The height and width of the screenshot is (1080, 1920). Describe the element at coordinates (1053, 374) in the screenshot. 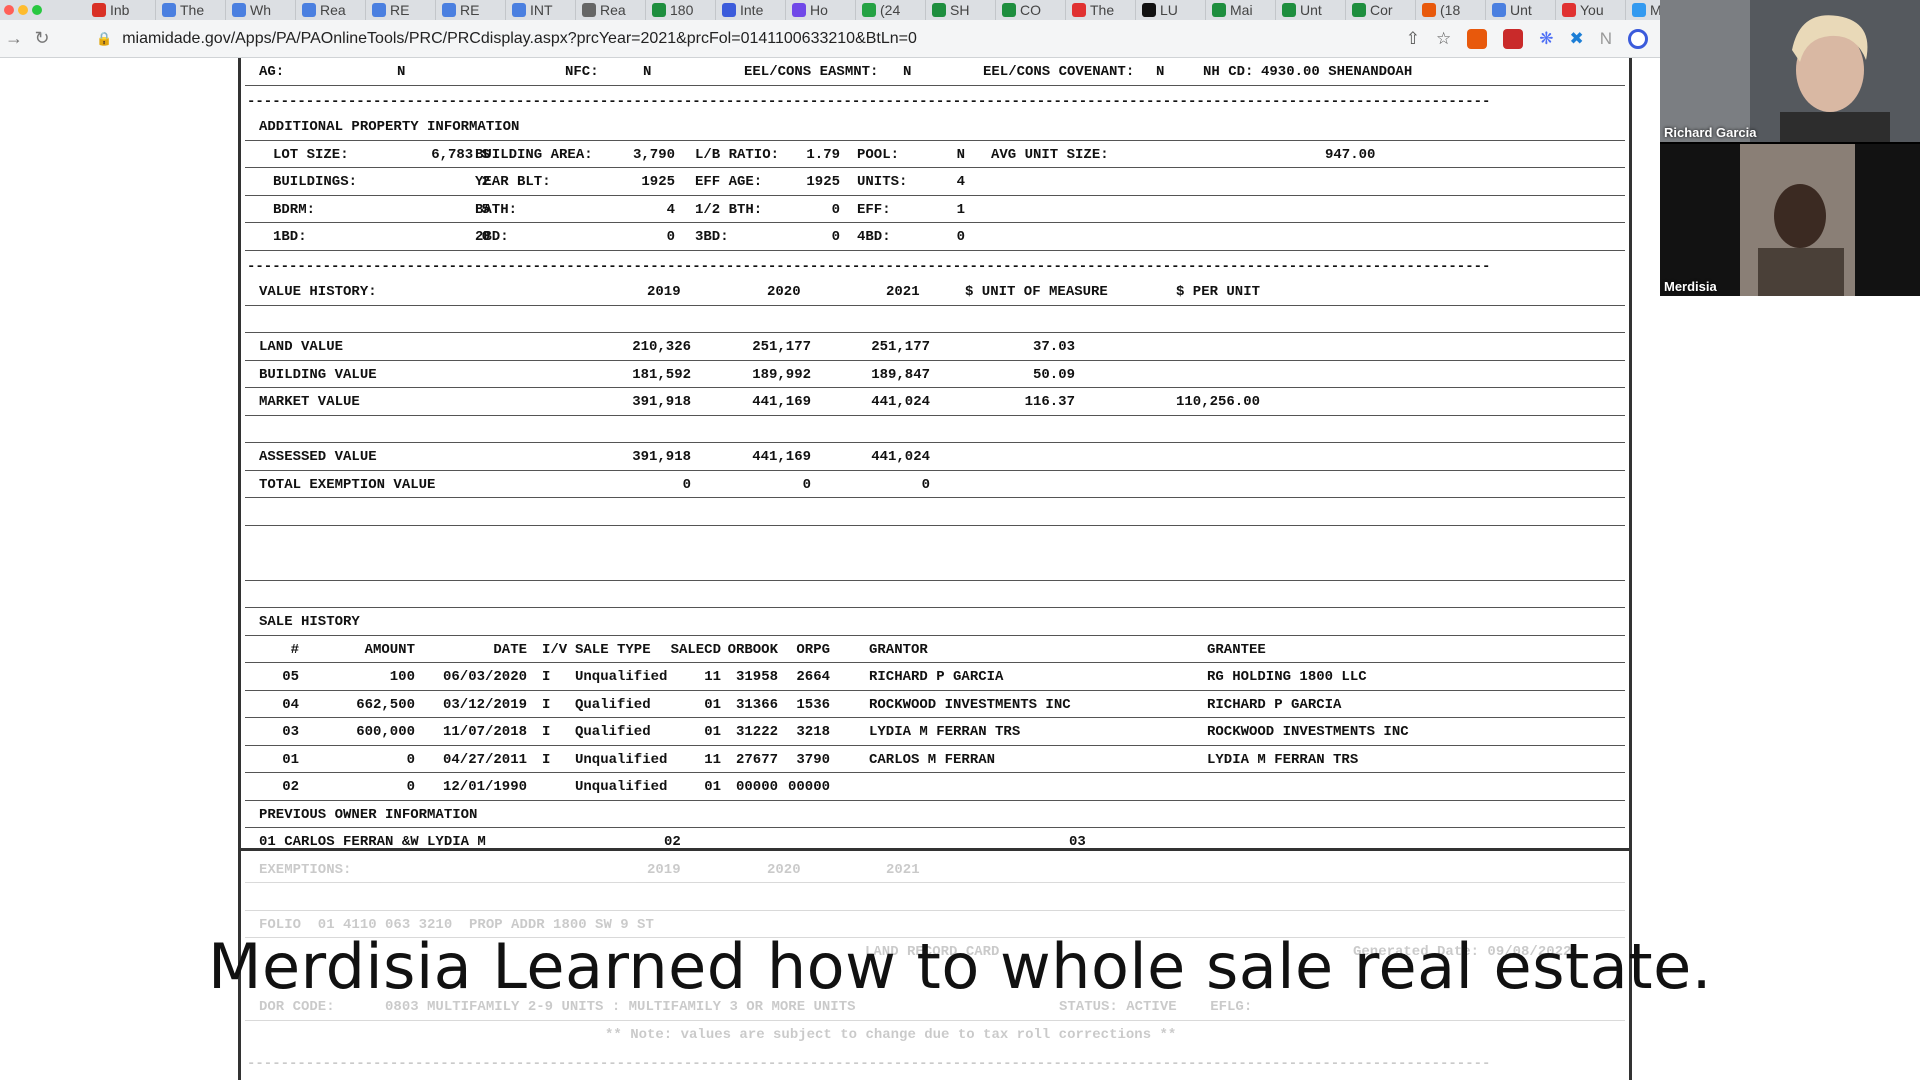

I see `unit-of-measure-value: 50.09` at that location.